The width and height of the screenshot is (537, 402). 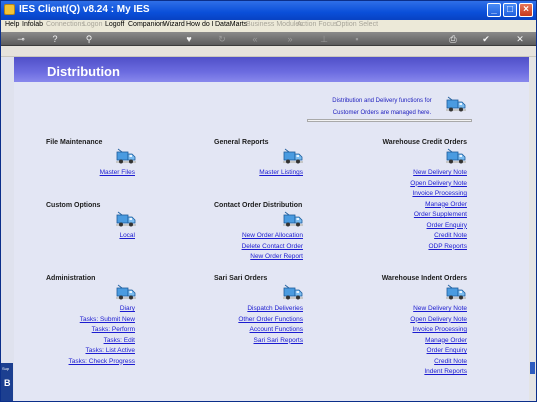 What do you see at coordinates (281, 172) in the screenshot?
I see `link-master-listings: Master Listings` at bounding box center [281, 172].